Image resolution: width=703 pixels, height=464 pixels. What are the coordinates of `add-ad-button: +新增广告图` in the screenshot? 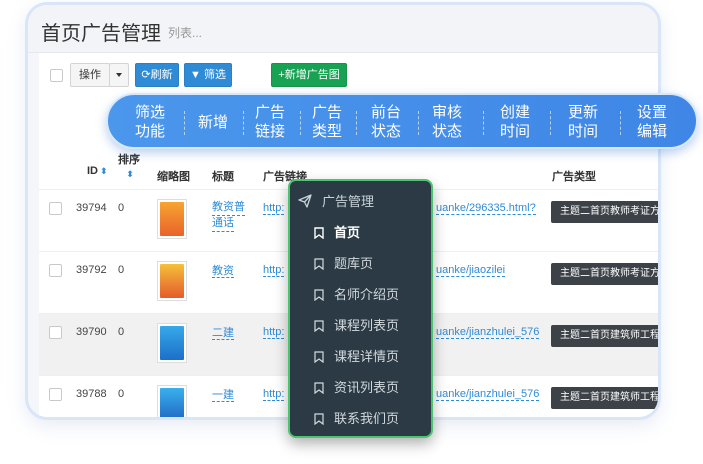 It's located at (309, 75).